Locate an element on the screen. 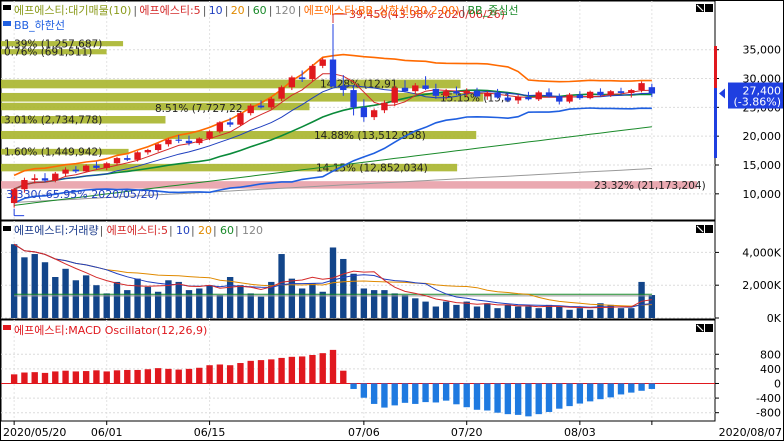  price-tick-label: 35,000 is located at coordinates (762, 50).